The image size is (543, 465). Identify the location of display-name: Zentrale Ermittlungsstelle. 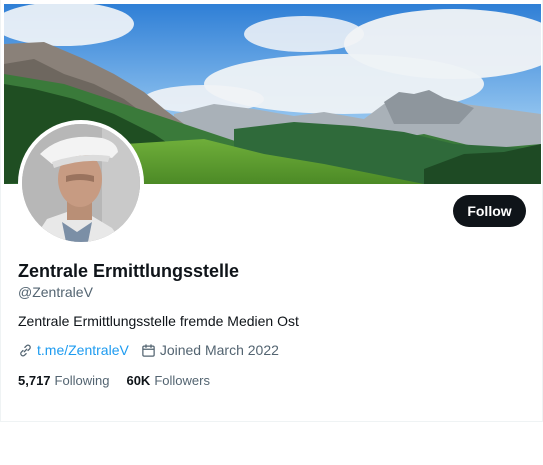
(129, 271).